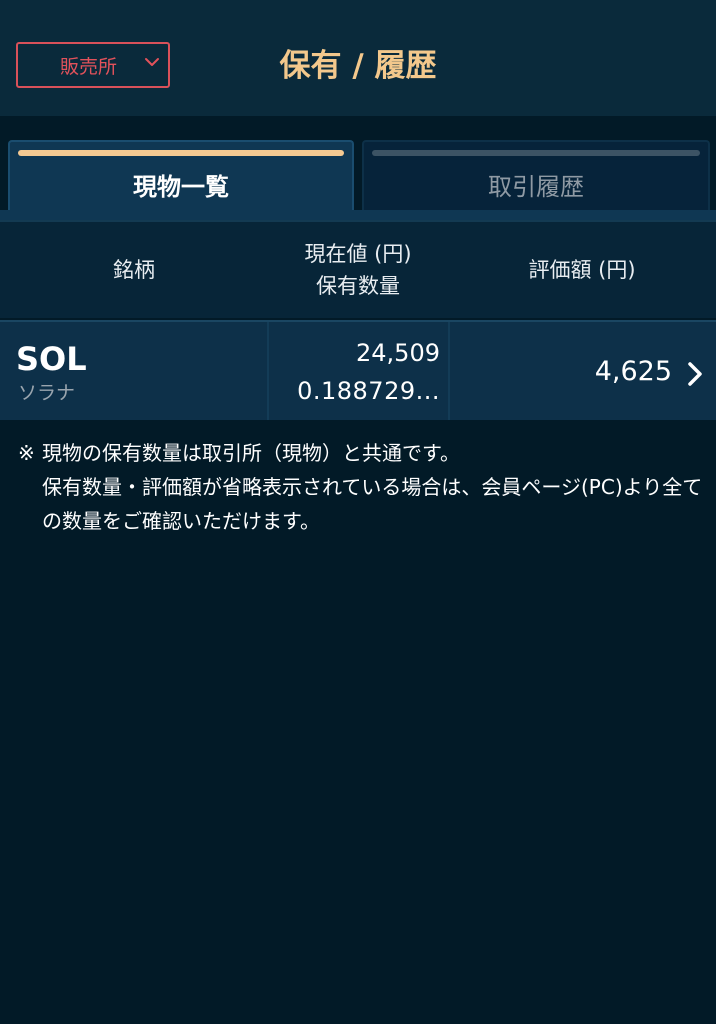 The height and width of the screenshot is (1024, 716). What do you see at coordinates (47, 393) in the screenshot?
I see `coin-name: ソラナ` at bounding box center [47, 393].